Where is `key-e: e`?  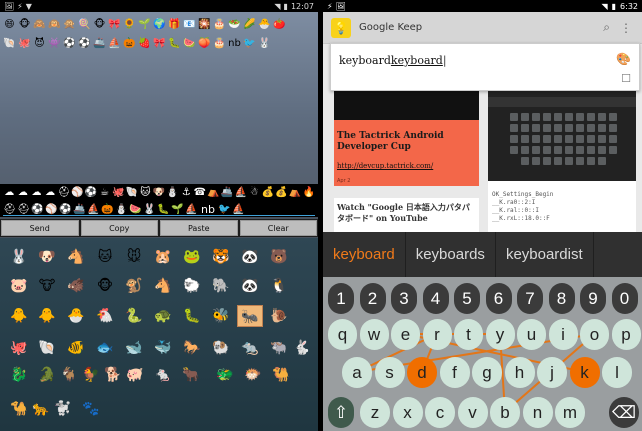 key-e: e is located at coordinates (405, 334).